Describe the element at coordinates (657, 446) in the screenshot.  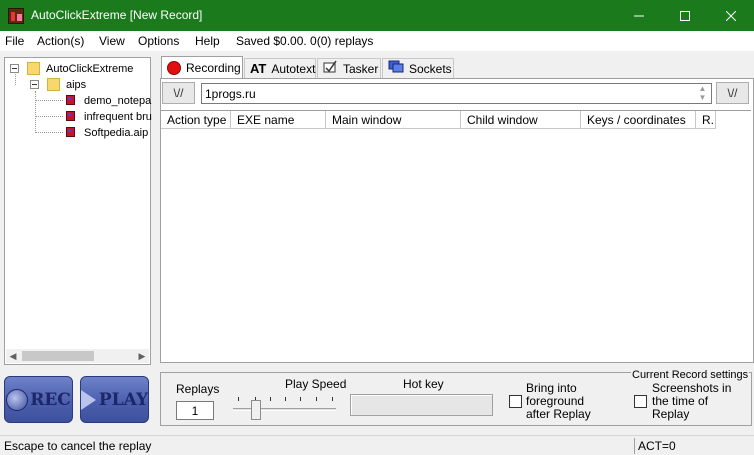
I see `act-counter: ACT=0` at that location.